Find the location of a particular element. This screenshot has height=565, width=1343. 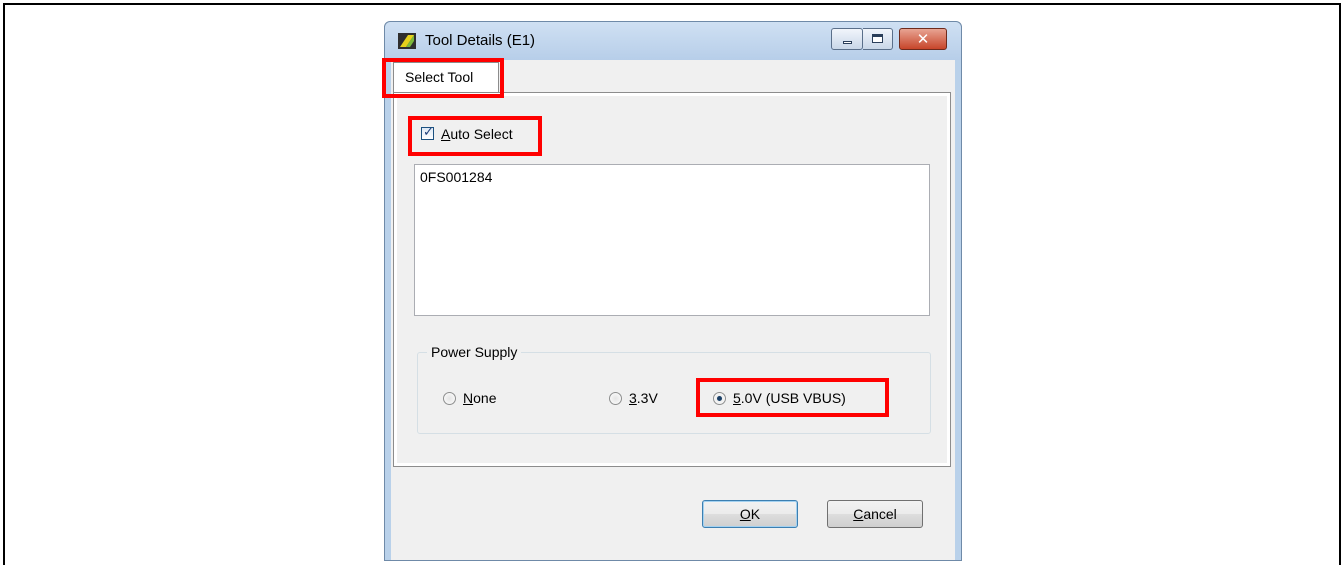

list-item: 0FS001284 is located at coordinates (456, 177).